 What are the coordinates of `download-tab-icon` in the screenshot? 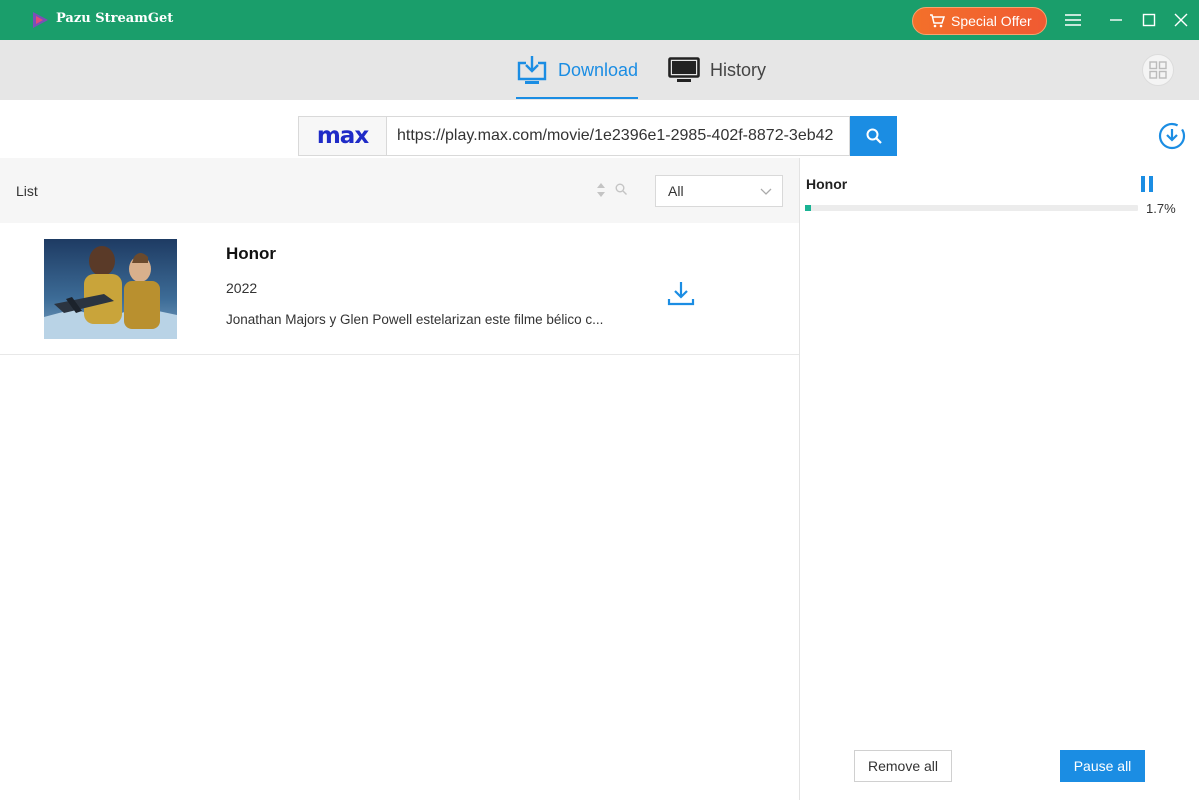 It's located at (532, 70).